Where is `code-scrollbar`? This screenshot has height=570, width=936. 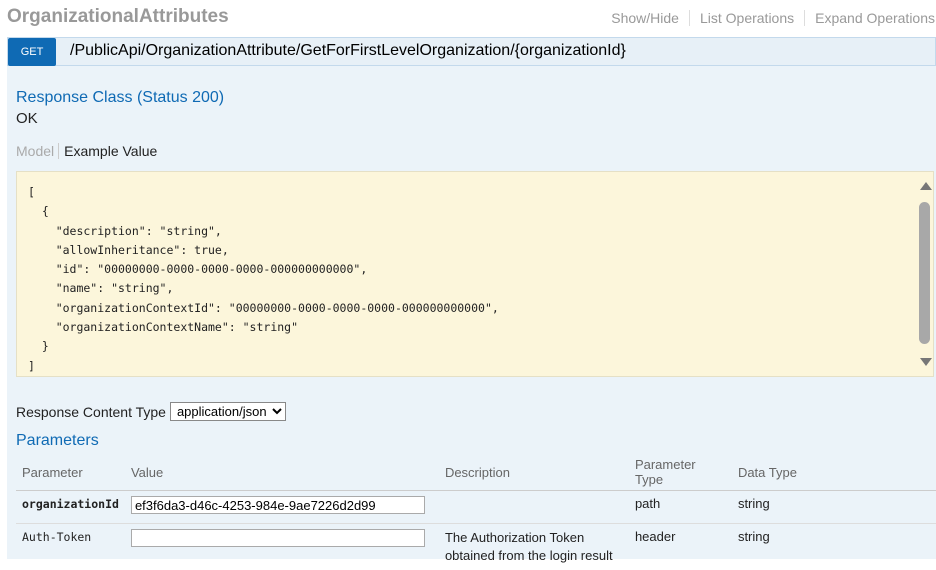
code-scrollbar is located at coordinates (925, 274).